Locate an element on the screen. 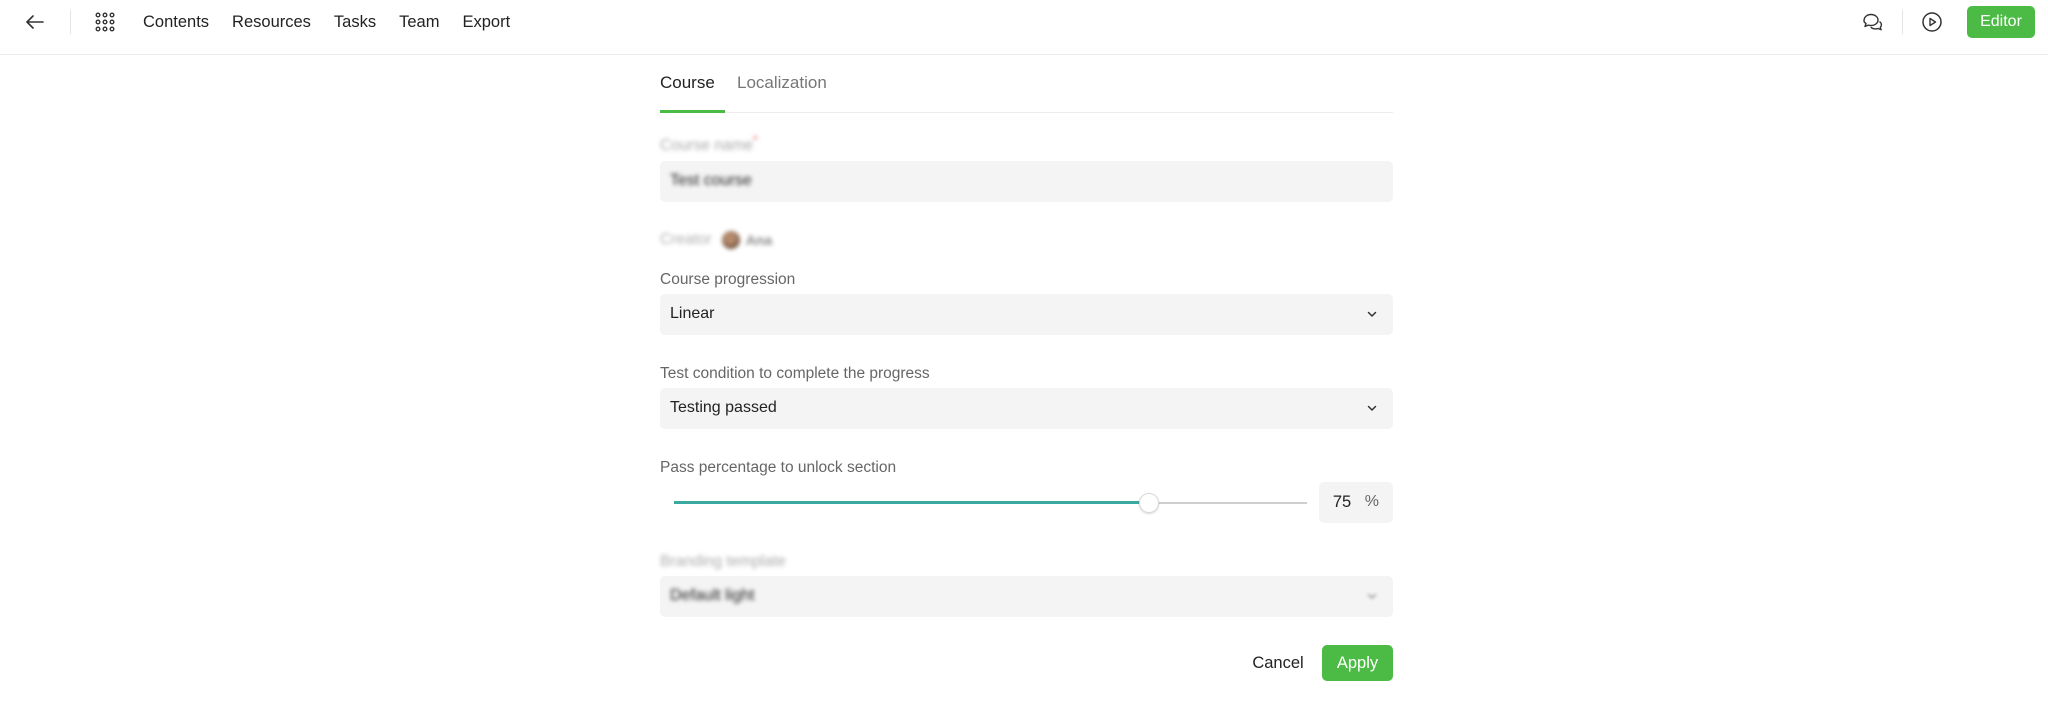 The height and width of the screenshot is (717, 2048). pass-percentage-input: 75 % is located at coordinates (1356, 502).